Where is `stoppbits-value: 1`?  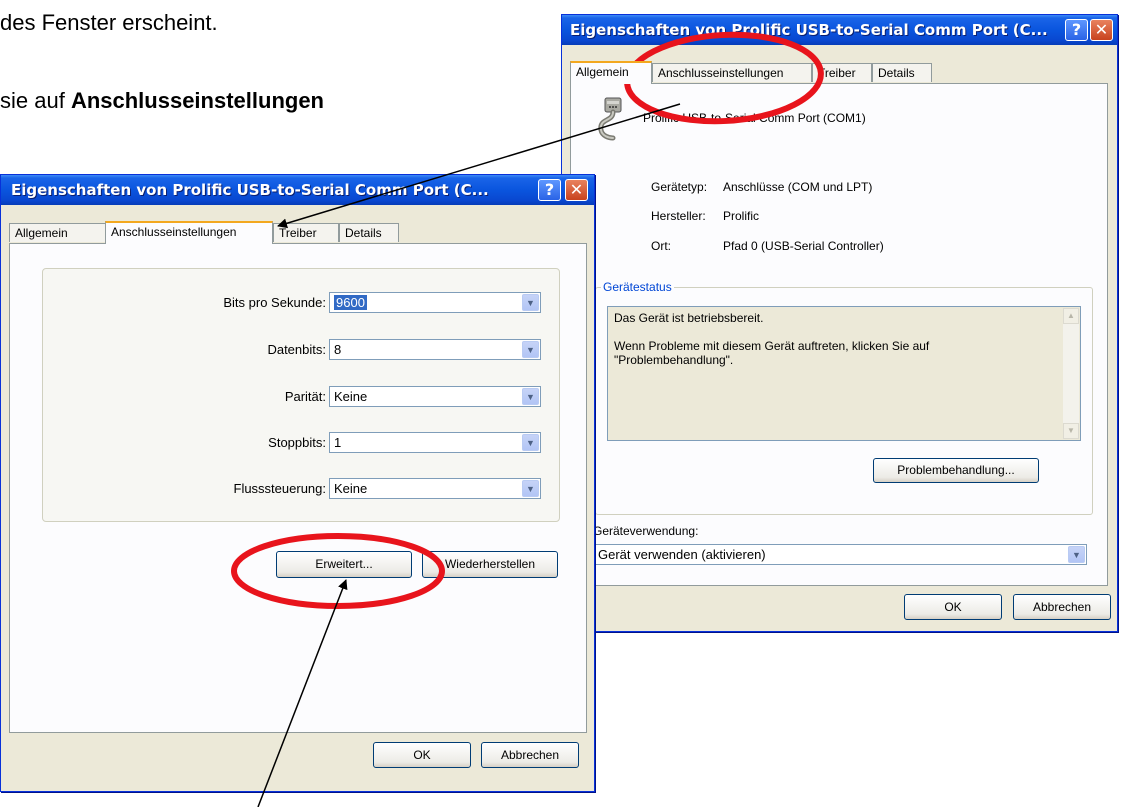 stoppbits-value: 1 is located at coordinates (338, 442).